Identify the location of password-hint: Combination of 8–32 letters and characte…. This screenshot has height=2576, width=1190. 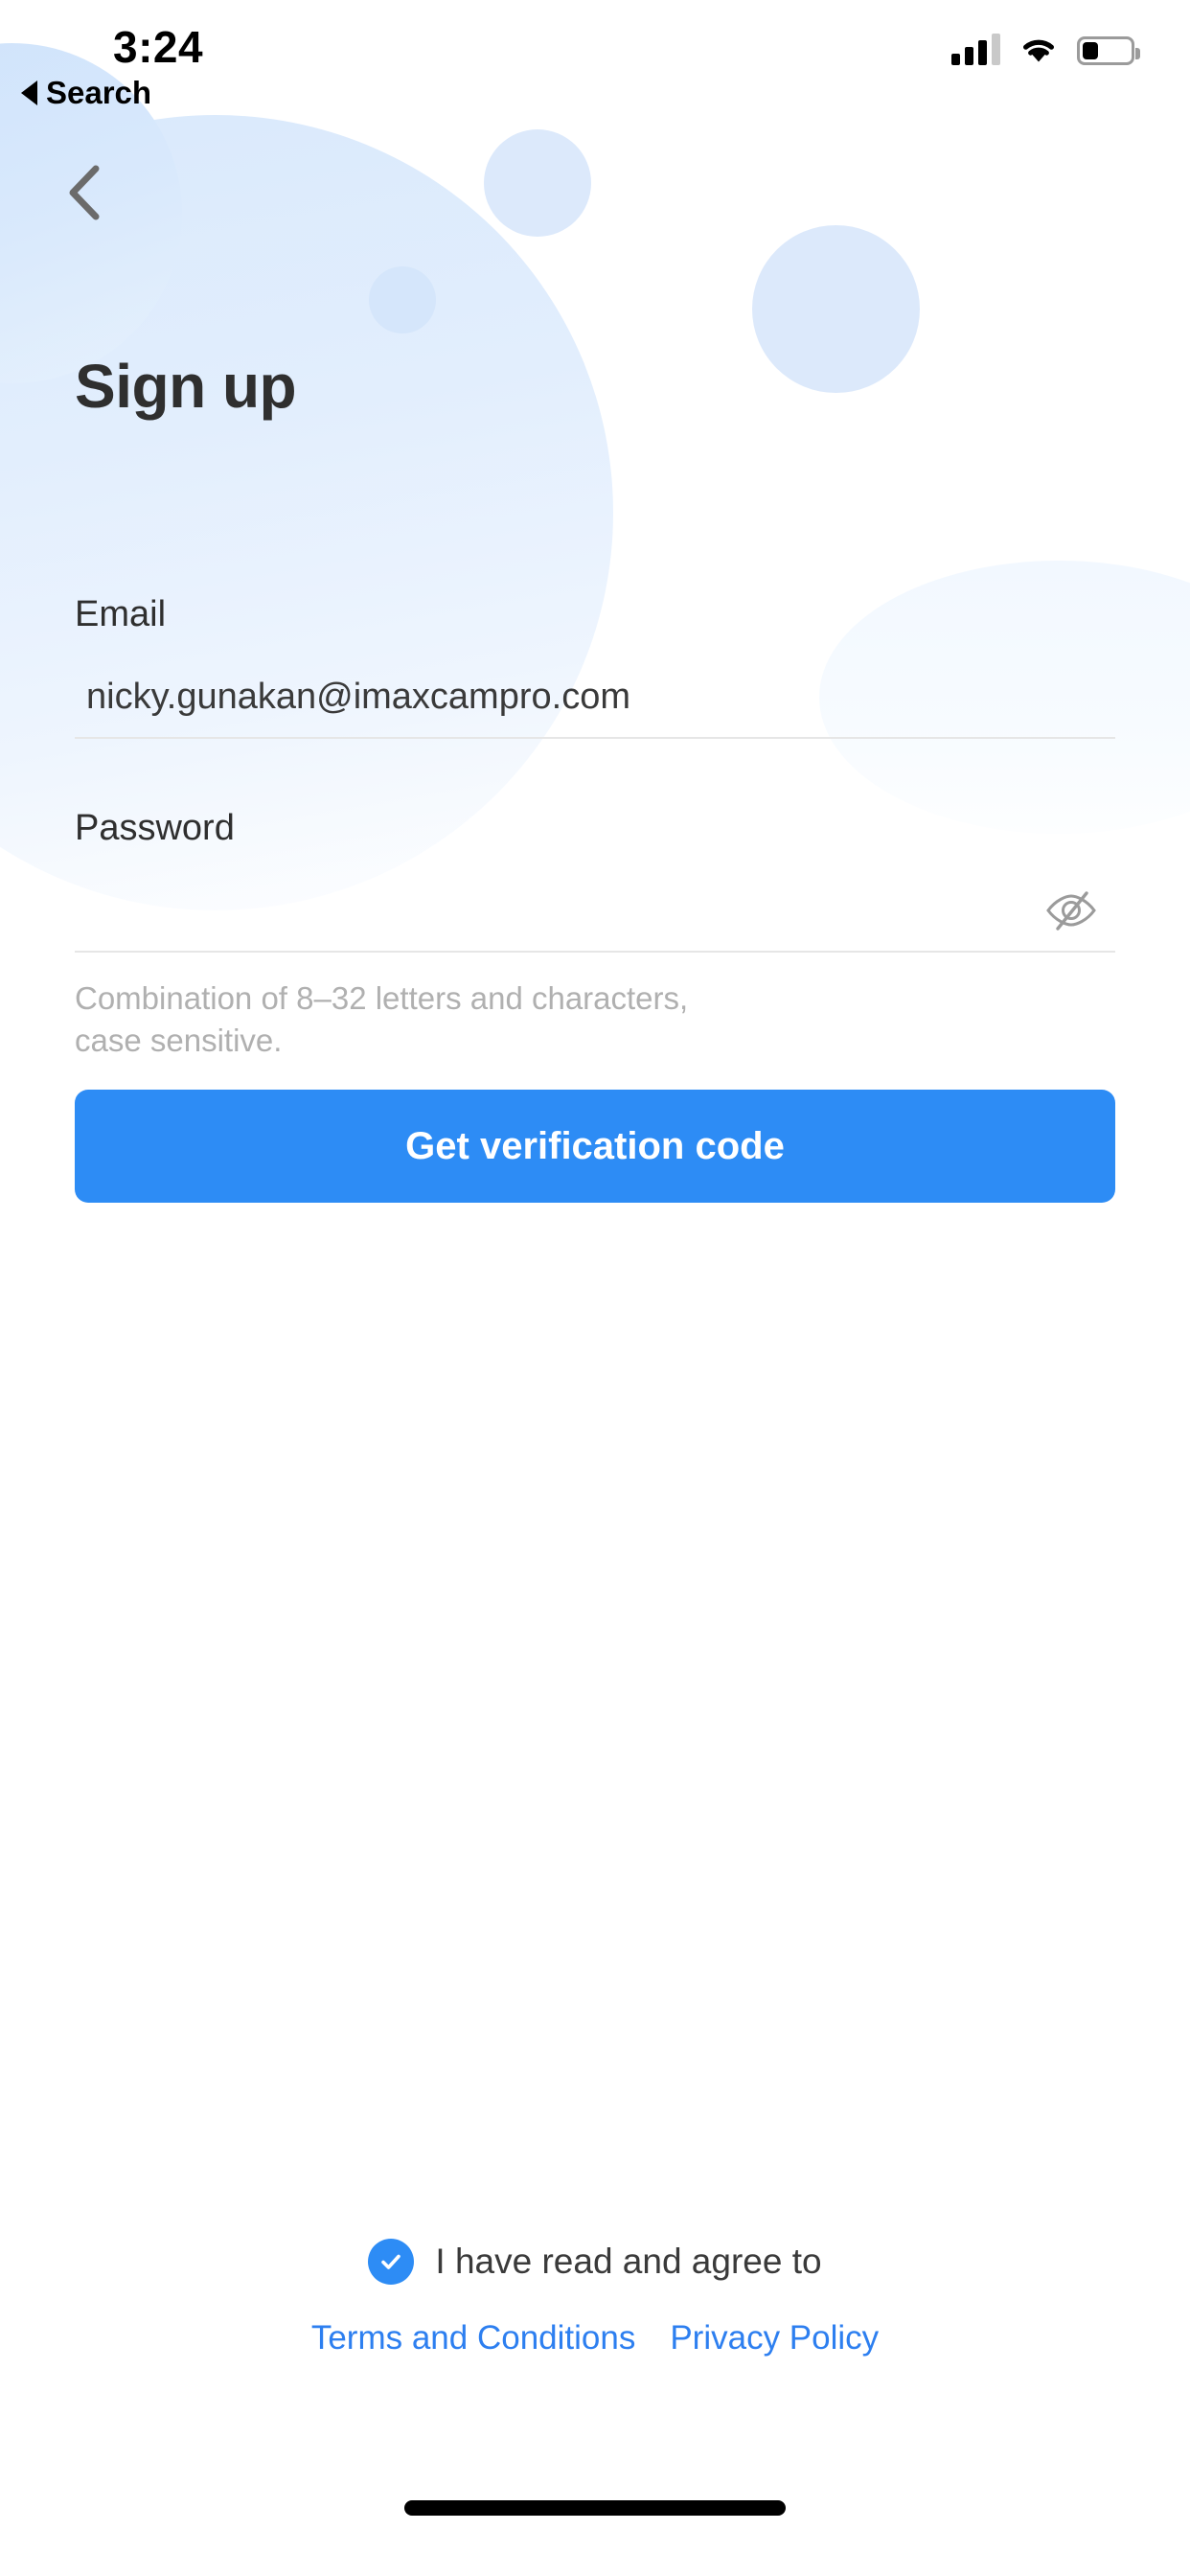
(382, 1019).